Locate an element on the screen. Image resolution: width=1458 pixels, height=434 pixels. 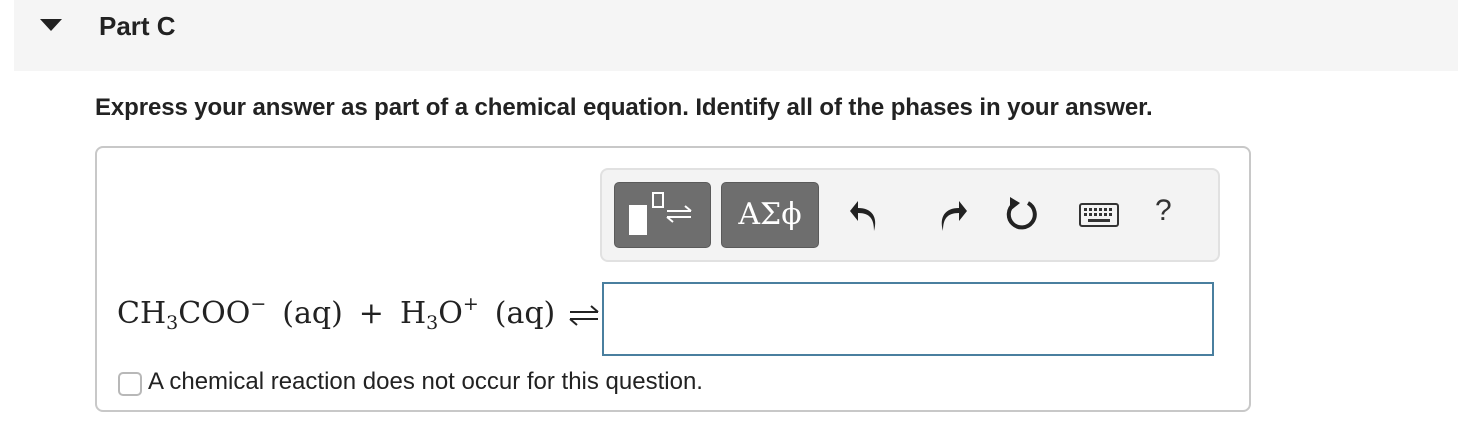
greek-symbols-label: ΑΣϕ is located at coordinates (770, 214).